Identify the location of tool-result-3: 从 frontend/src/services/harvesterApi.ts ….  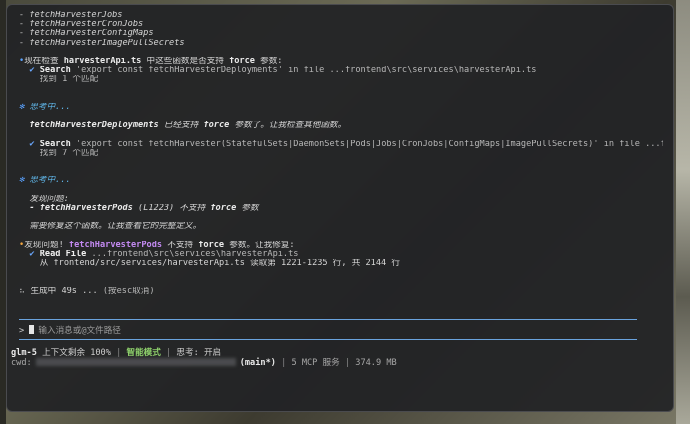
(219, 264).